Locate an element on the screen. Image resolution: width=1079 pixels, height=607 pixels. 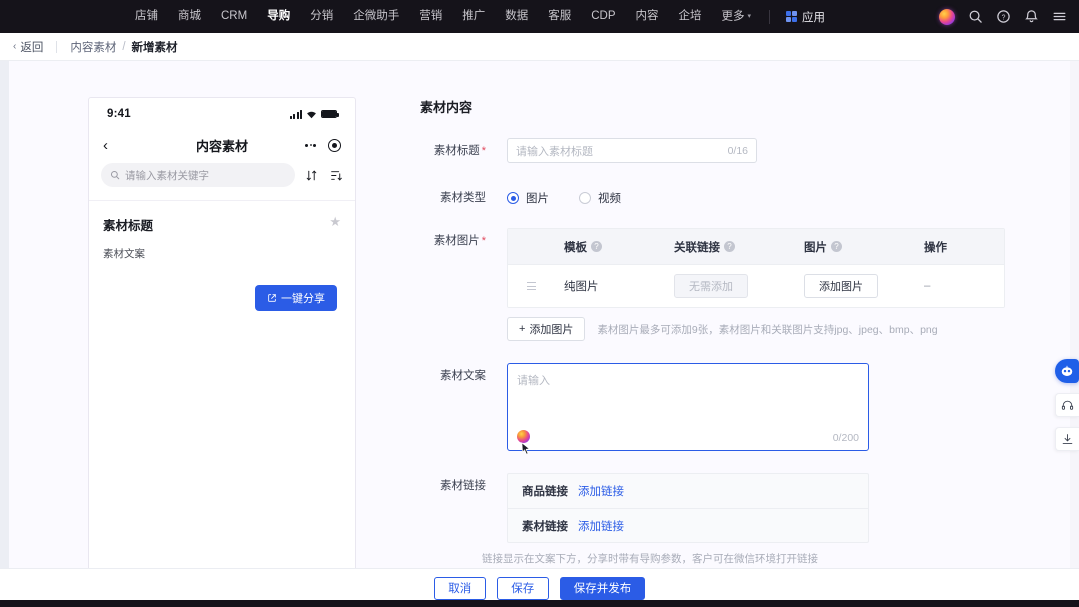
add-image-button: + 添加图片 is located at coordinates (546, 329).